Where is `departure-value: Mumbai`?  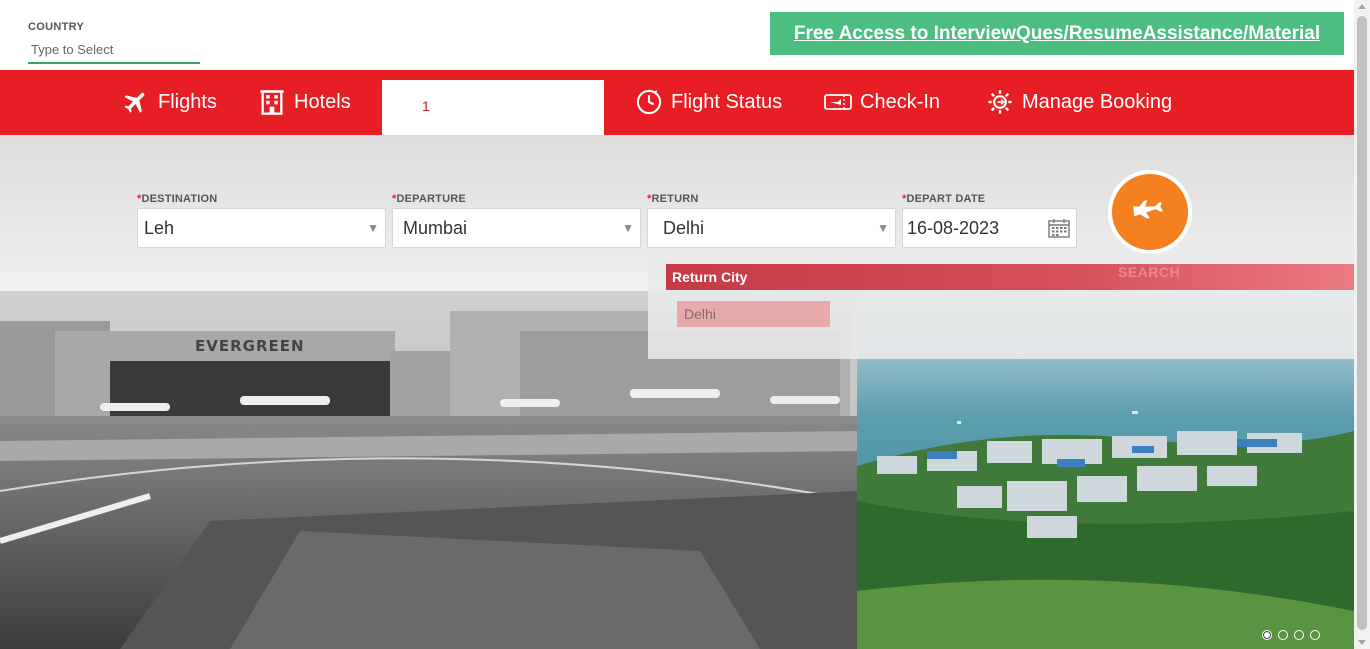
departure-value: Mumbai is located at coordinates (435, 227).